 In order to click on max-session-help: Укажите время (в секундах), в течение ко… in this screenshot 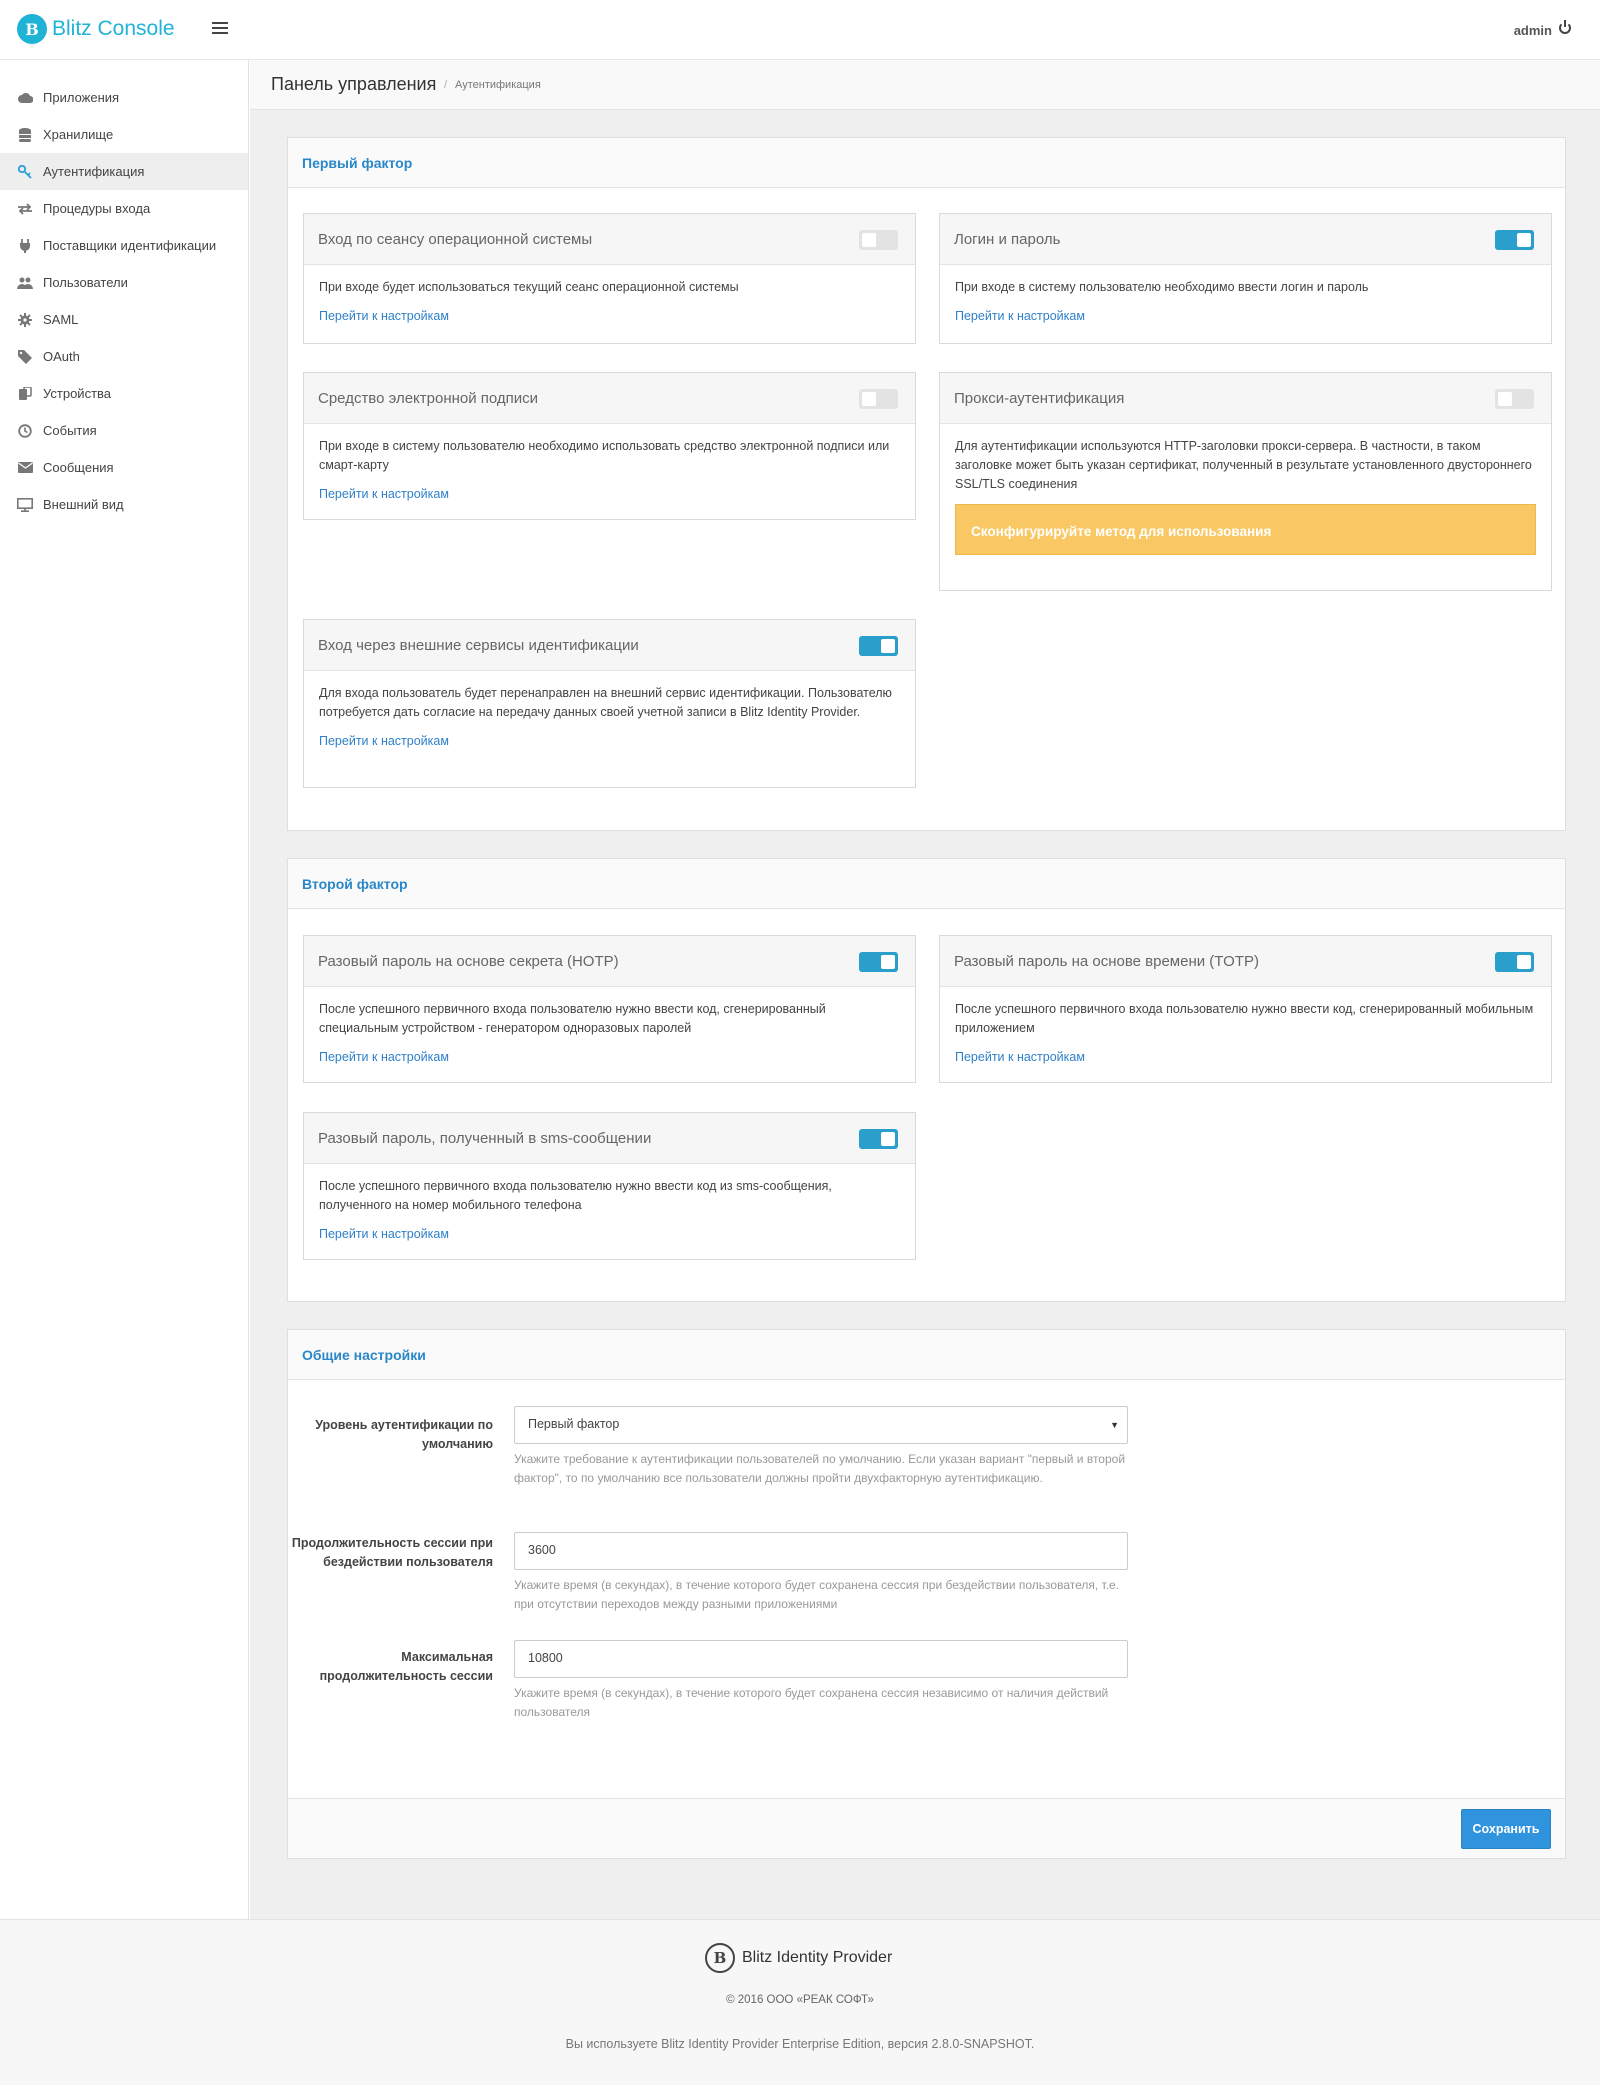, I will do `click(811, 1702)`.